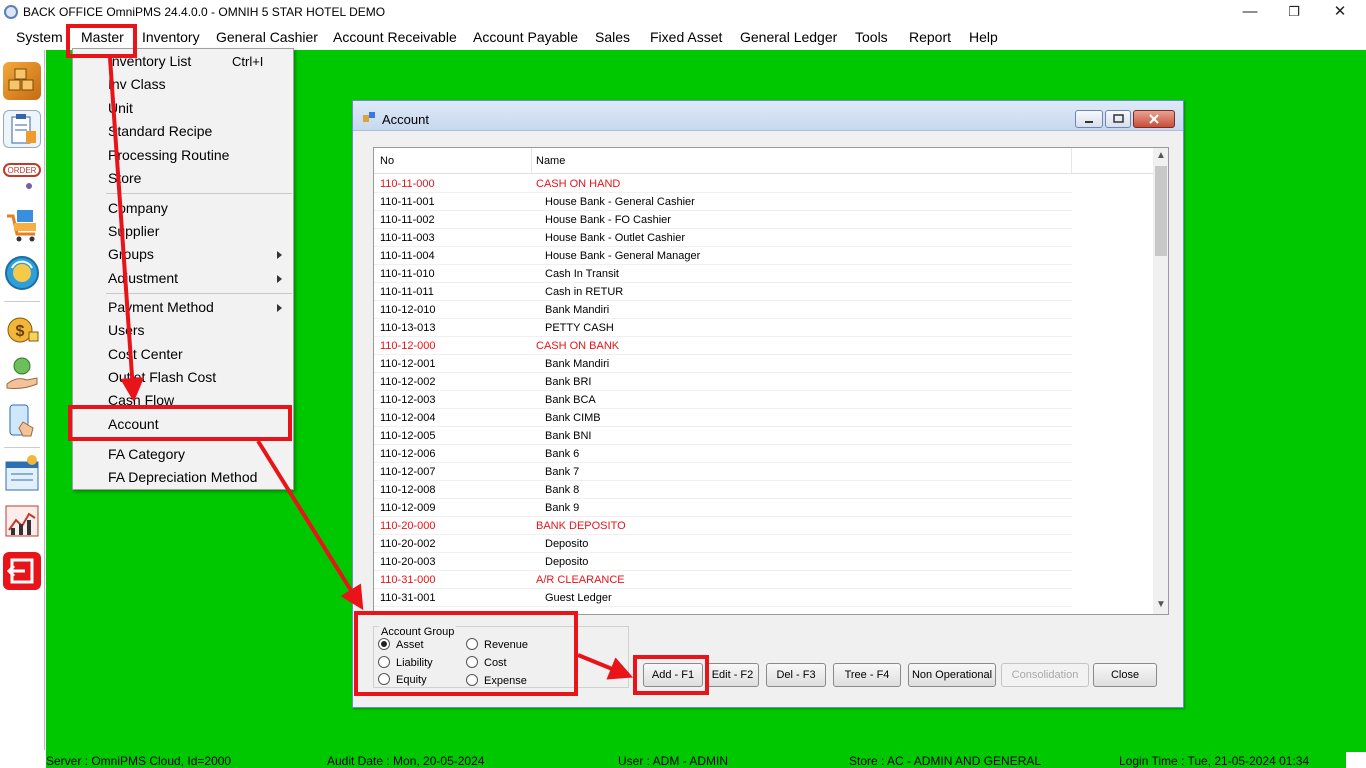 Image resolution: width=1366 pixels, height=768 pixels. What do you see at coordinates (139, 761) in the screenshot?
I see `status-server: Server : OmniPMS Cloud, Id=2000` at bounding box center [139, 761].